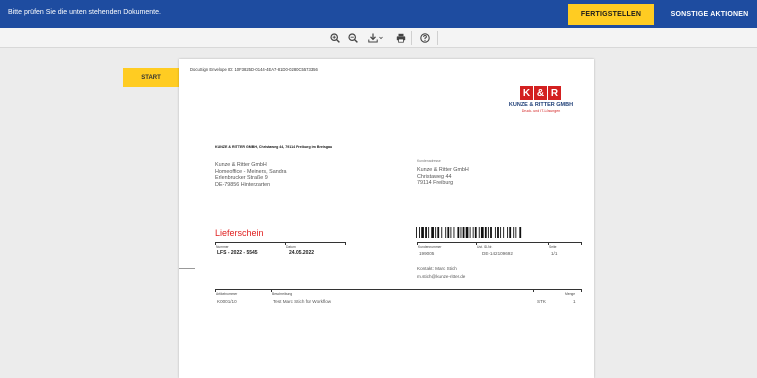  What do you see at coordinates (429, 161) in the screenshot?
I see `supplier-label: Kundenadresse` at bounding box center [429, 161].